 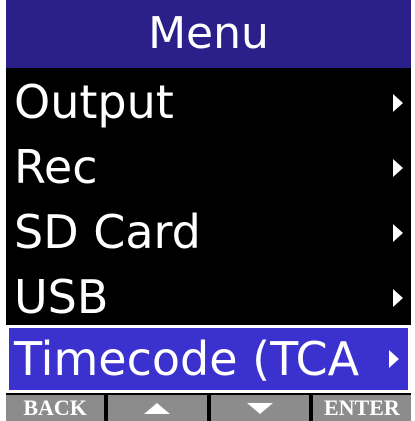 I want to click on menu-item-label: Output, so click(x=94, y=102).